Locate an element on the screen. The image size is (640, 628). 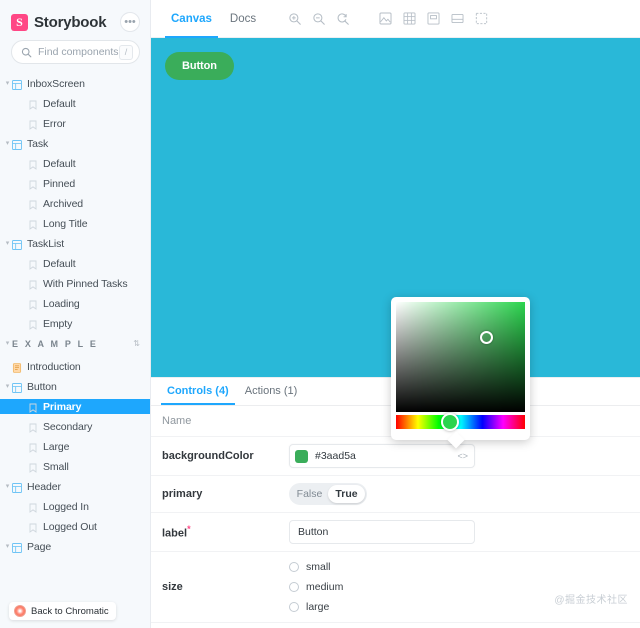
tree-item-empty: Empty is located at coordinates (75, 323).